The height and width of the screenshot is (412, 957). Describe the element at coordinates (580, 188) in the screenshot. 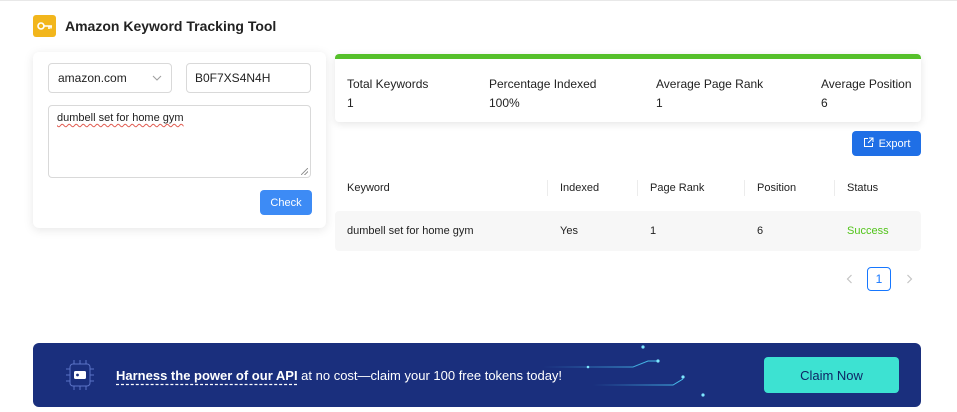

I see `column-header-indexed: Indexed` at that location.